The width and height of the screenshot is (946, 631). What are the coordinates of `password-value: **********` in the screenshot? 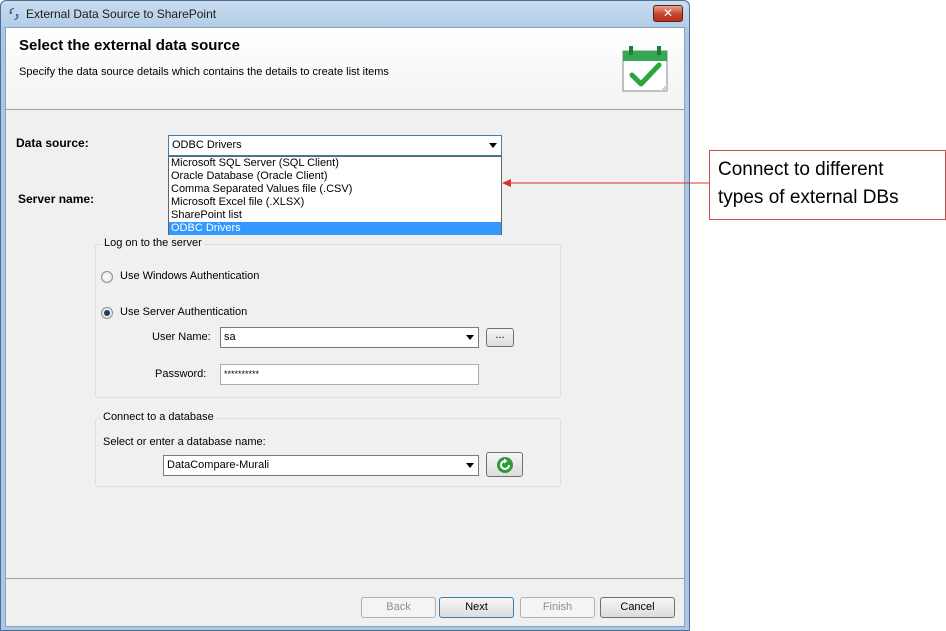 It's located at (242, 374).